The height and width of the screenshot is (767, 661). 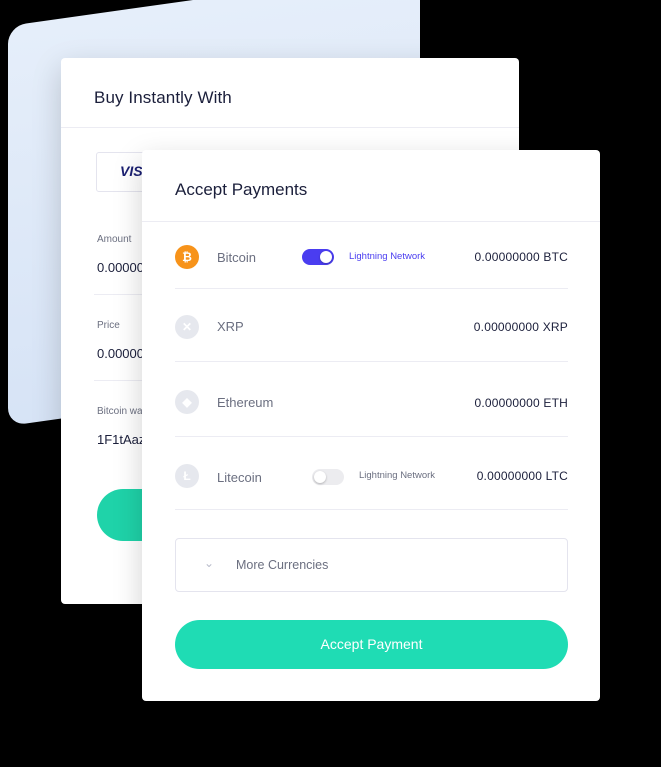 What do you see at coordinates (521, 403) in the screenshot?
I see `currency-amount: 0.00000000 ETH` at bounding box center [521, 403].